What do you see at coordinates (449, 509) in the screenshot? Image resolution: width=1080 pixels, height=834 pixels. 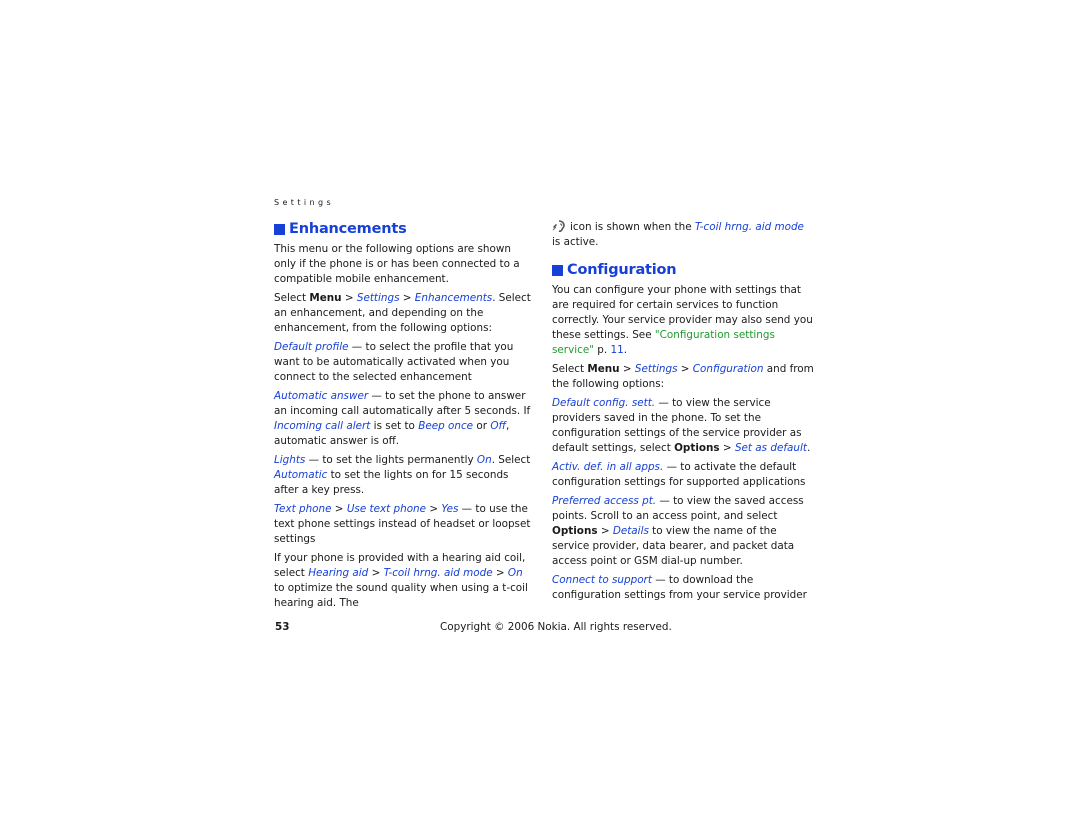 I see `term-yes: Yes` at bounding box center [449, 509].